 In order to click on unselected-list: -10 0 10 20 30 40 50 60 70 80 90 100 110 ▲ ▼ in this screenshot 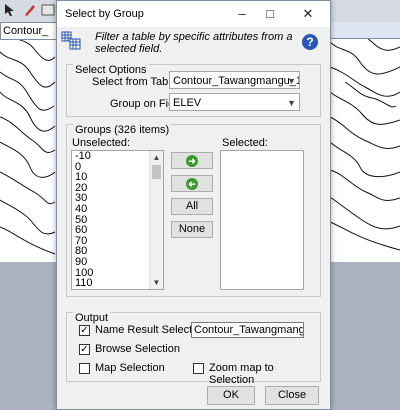, I will do `click(117, 220)`.